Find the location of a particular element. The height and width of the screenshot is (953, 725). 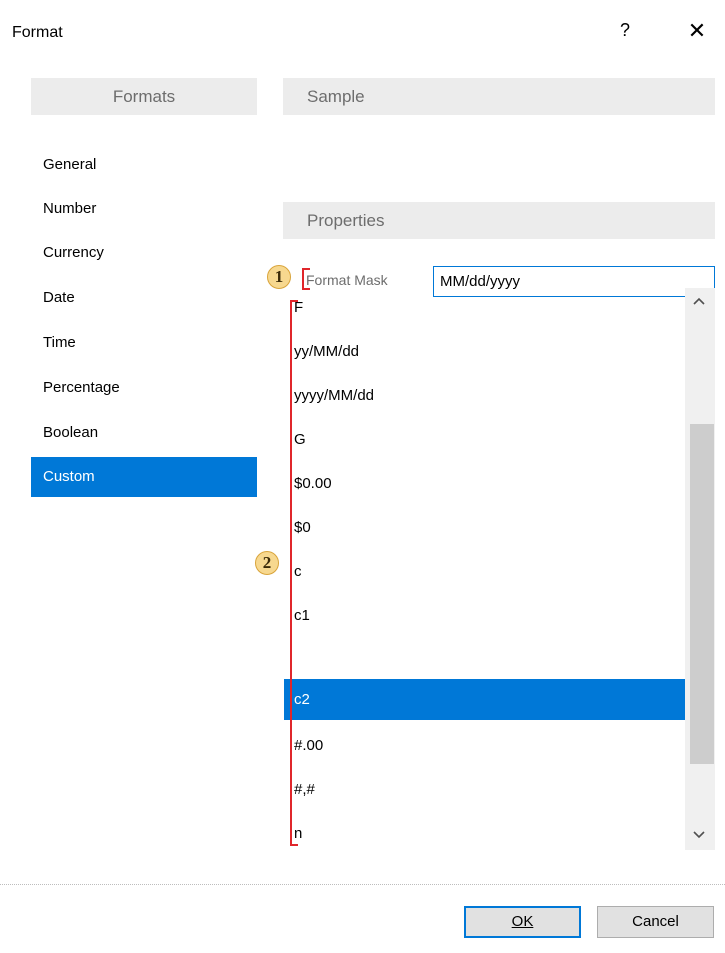

scroll-down-button is located at coordinates (699, 834).